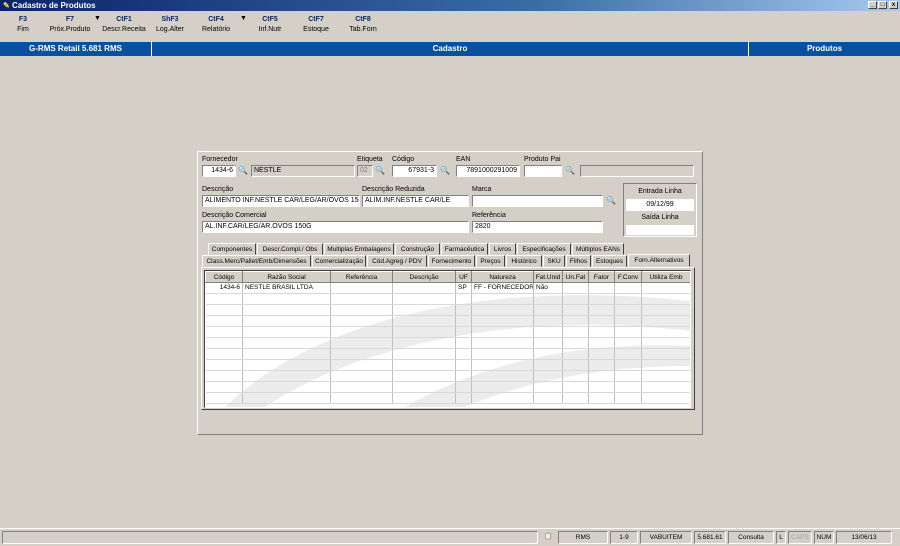  I want to click on status-system: RMS, so click(583, 537).